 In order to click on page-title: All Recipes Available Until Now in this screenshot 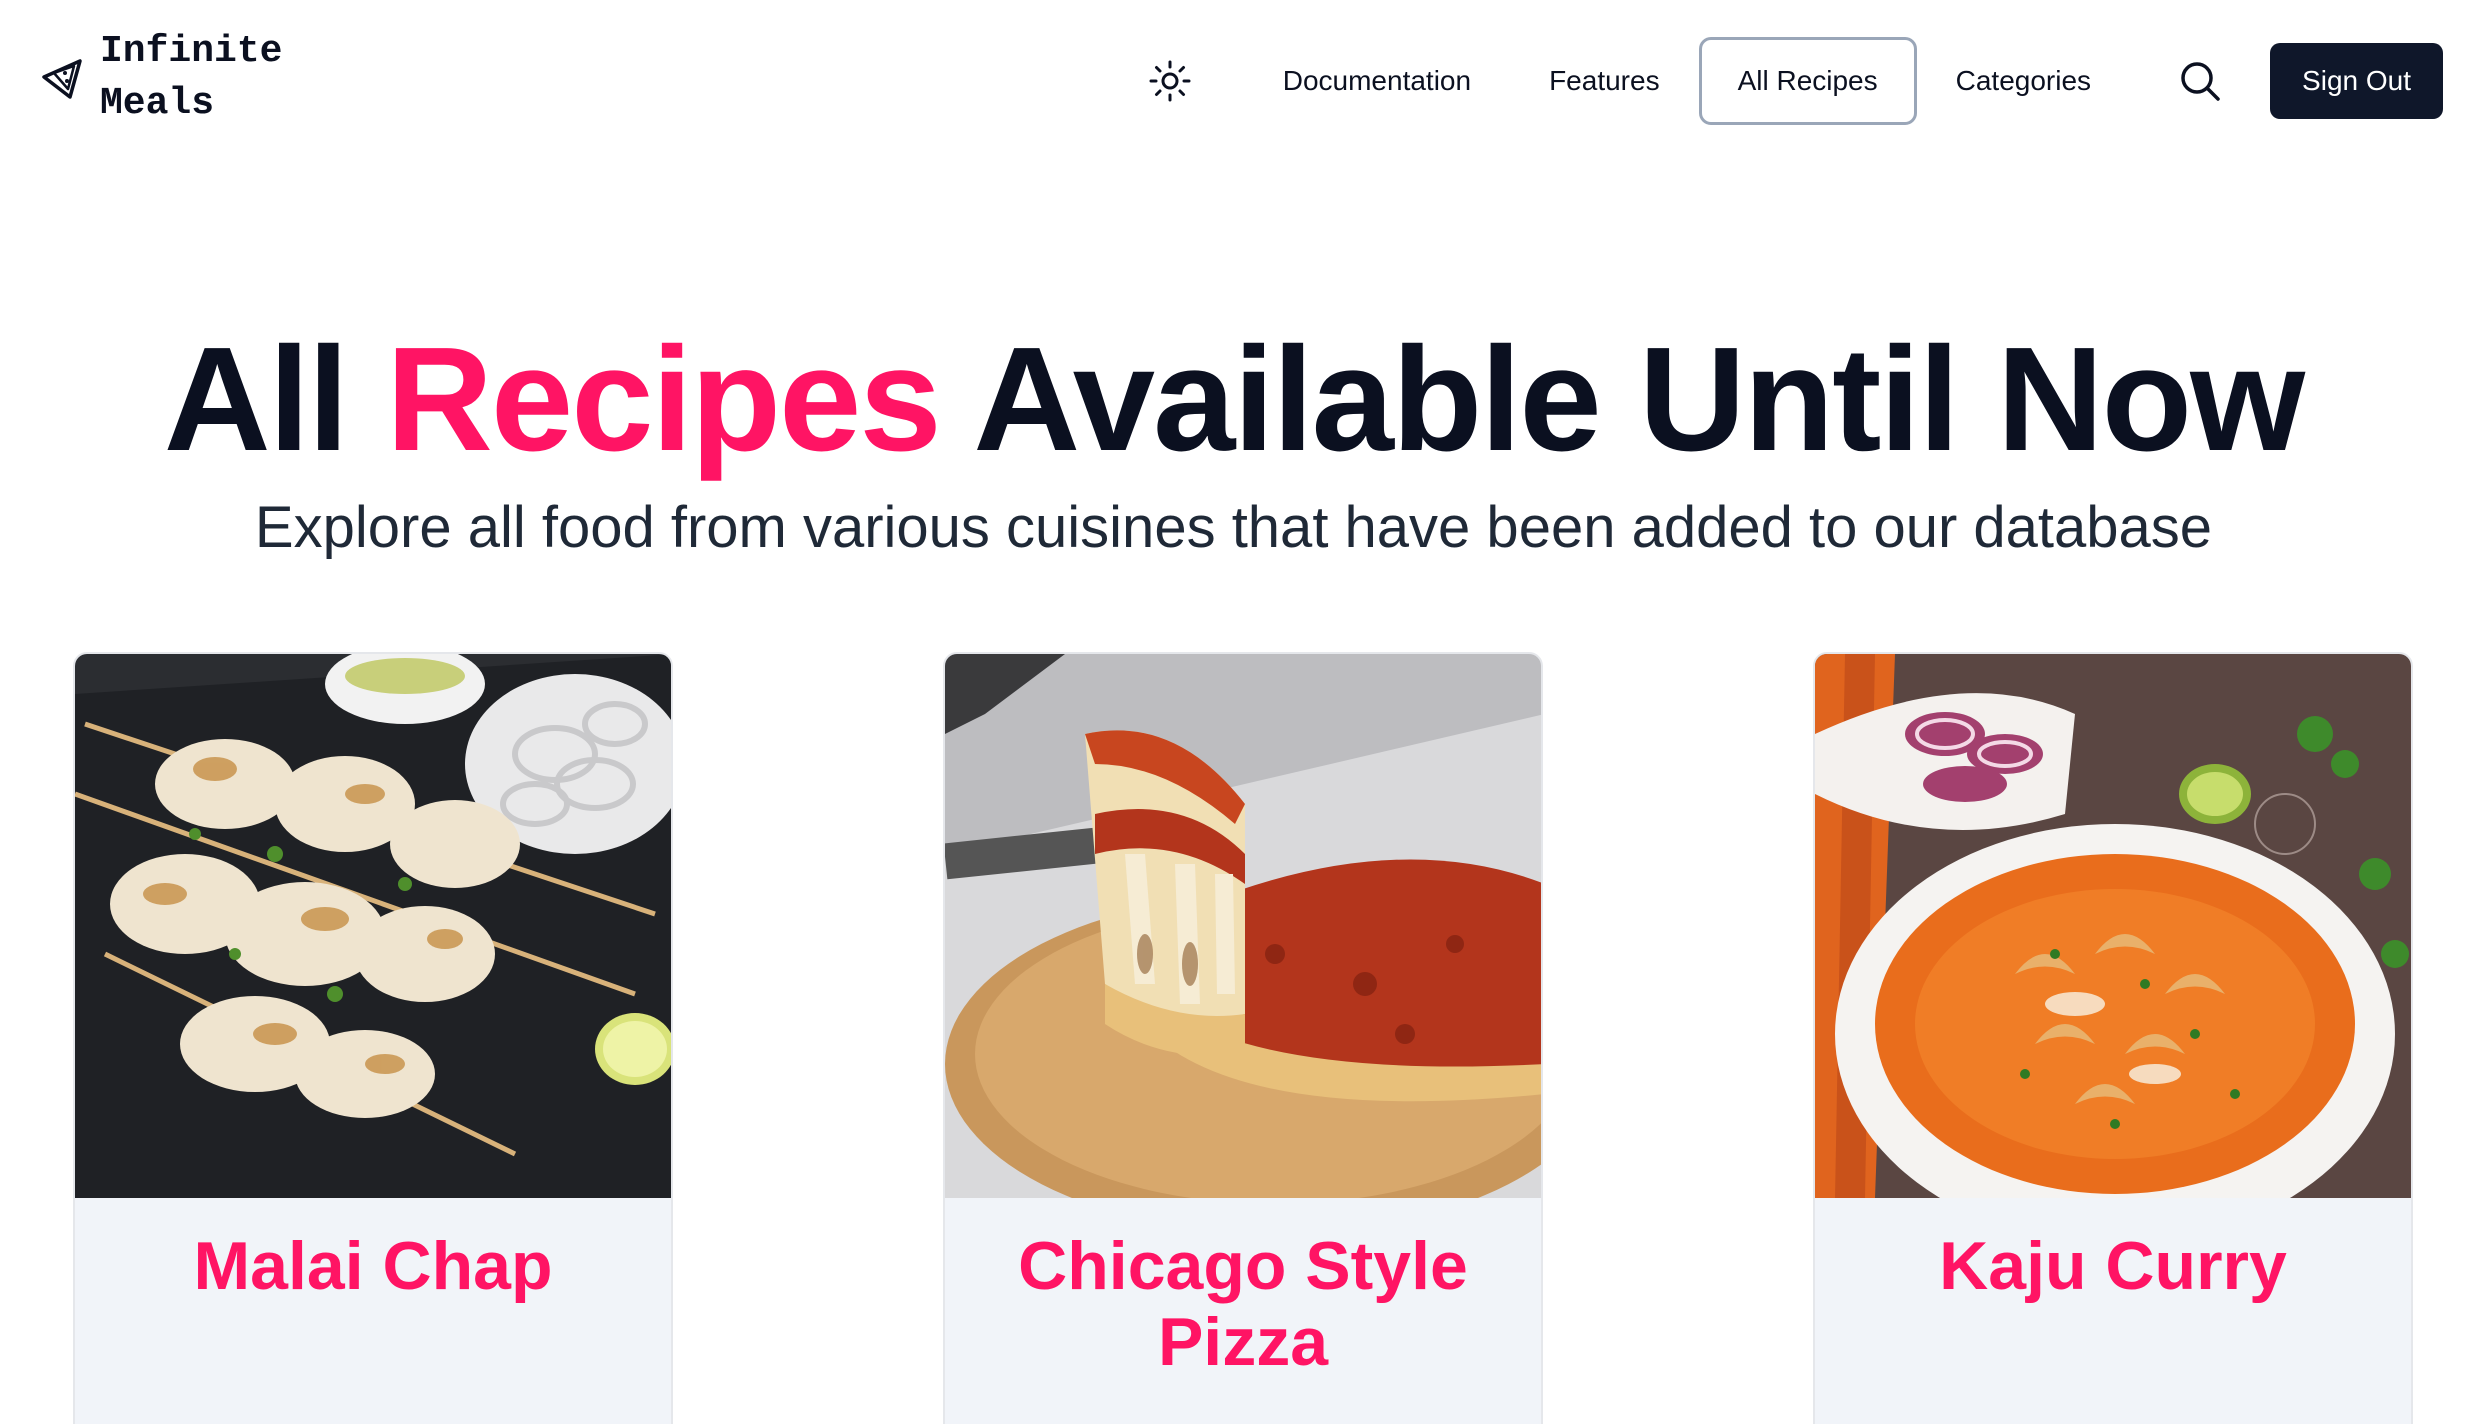, I will do `click(1233, 400)`.